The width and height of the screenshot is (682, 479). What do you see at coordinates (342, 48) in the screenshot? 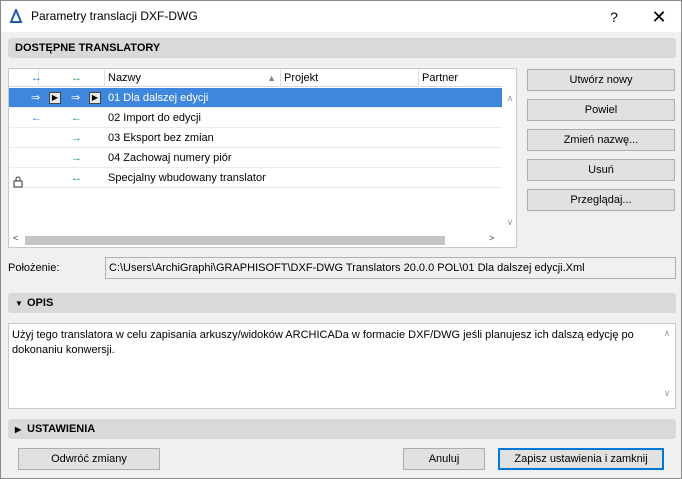
I see `translators-section-header: DOSTĘPNE TRANSLATORY` at bounding box center [342, 48].